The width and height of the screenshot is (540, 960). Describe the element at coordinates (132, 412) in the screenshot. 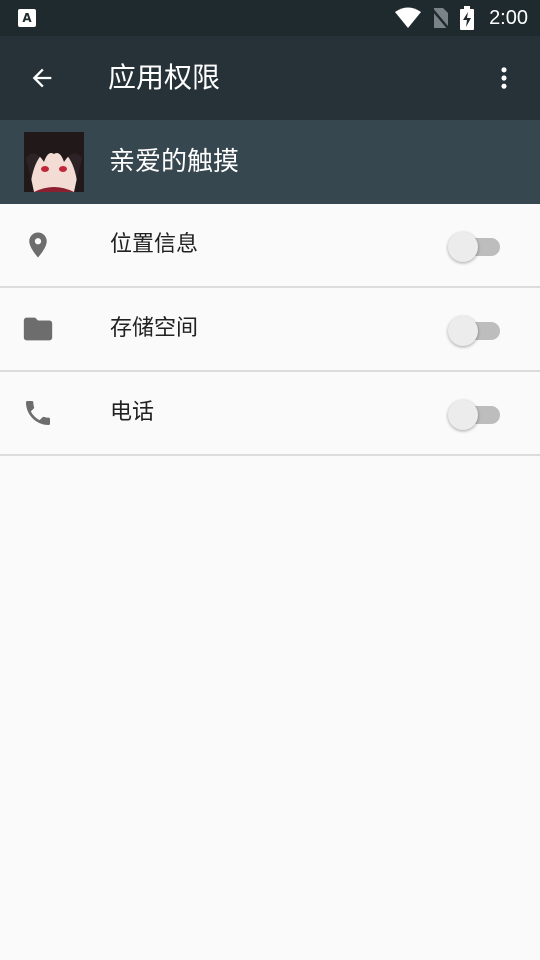

I see `permission-label: 电话` at that location.